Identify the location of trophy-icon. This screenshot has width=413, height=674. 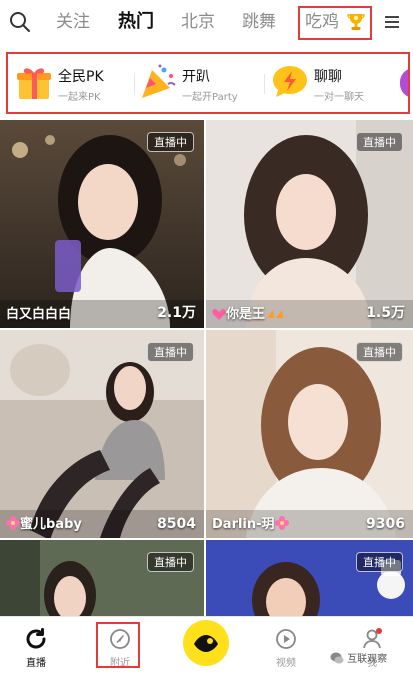
(356, 22).